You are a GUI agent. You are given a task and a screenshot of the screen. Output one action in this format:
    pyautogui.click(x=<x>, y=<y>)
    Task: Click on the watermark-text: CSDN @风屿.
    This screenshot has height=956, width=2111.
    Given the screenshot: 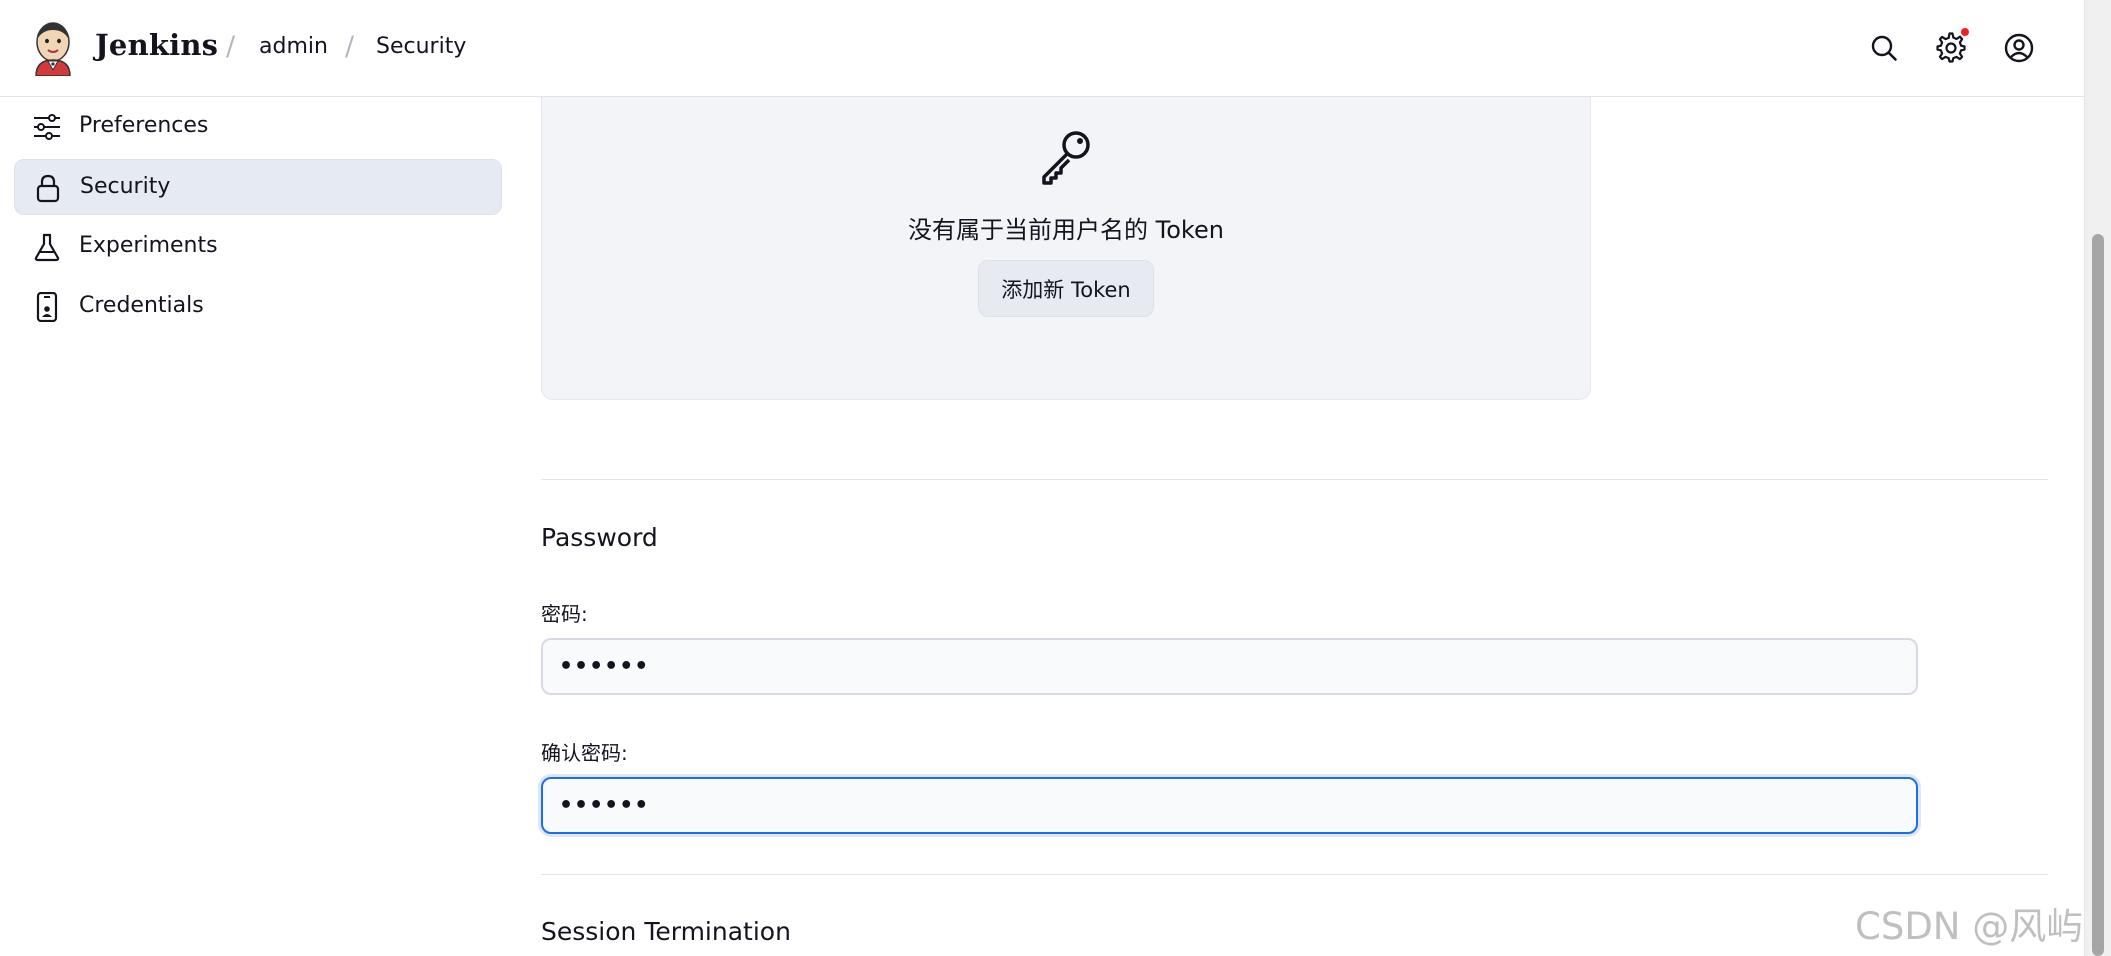 What is the action you would take?
    pyautogui.click(x=1975, y=926)
    